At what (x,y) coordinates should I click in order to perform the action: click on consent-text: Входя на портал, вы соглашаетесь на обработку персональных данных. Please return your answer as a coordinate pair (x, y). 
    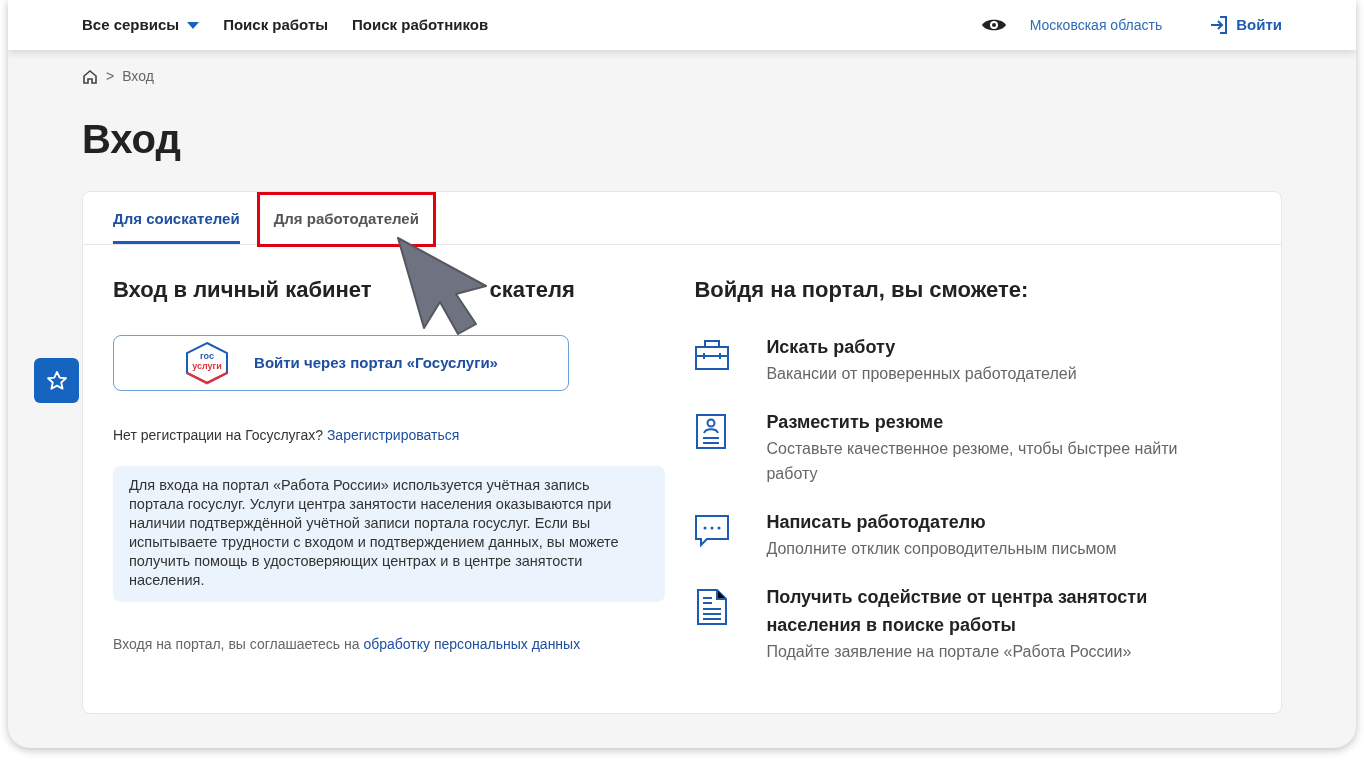
    Looking at the image, I should click on (347, 644).